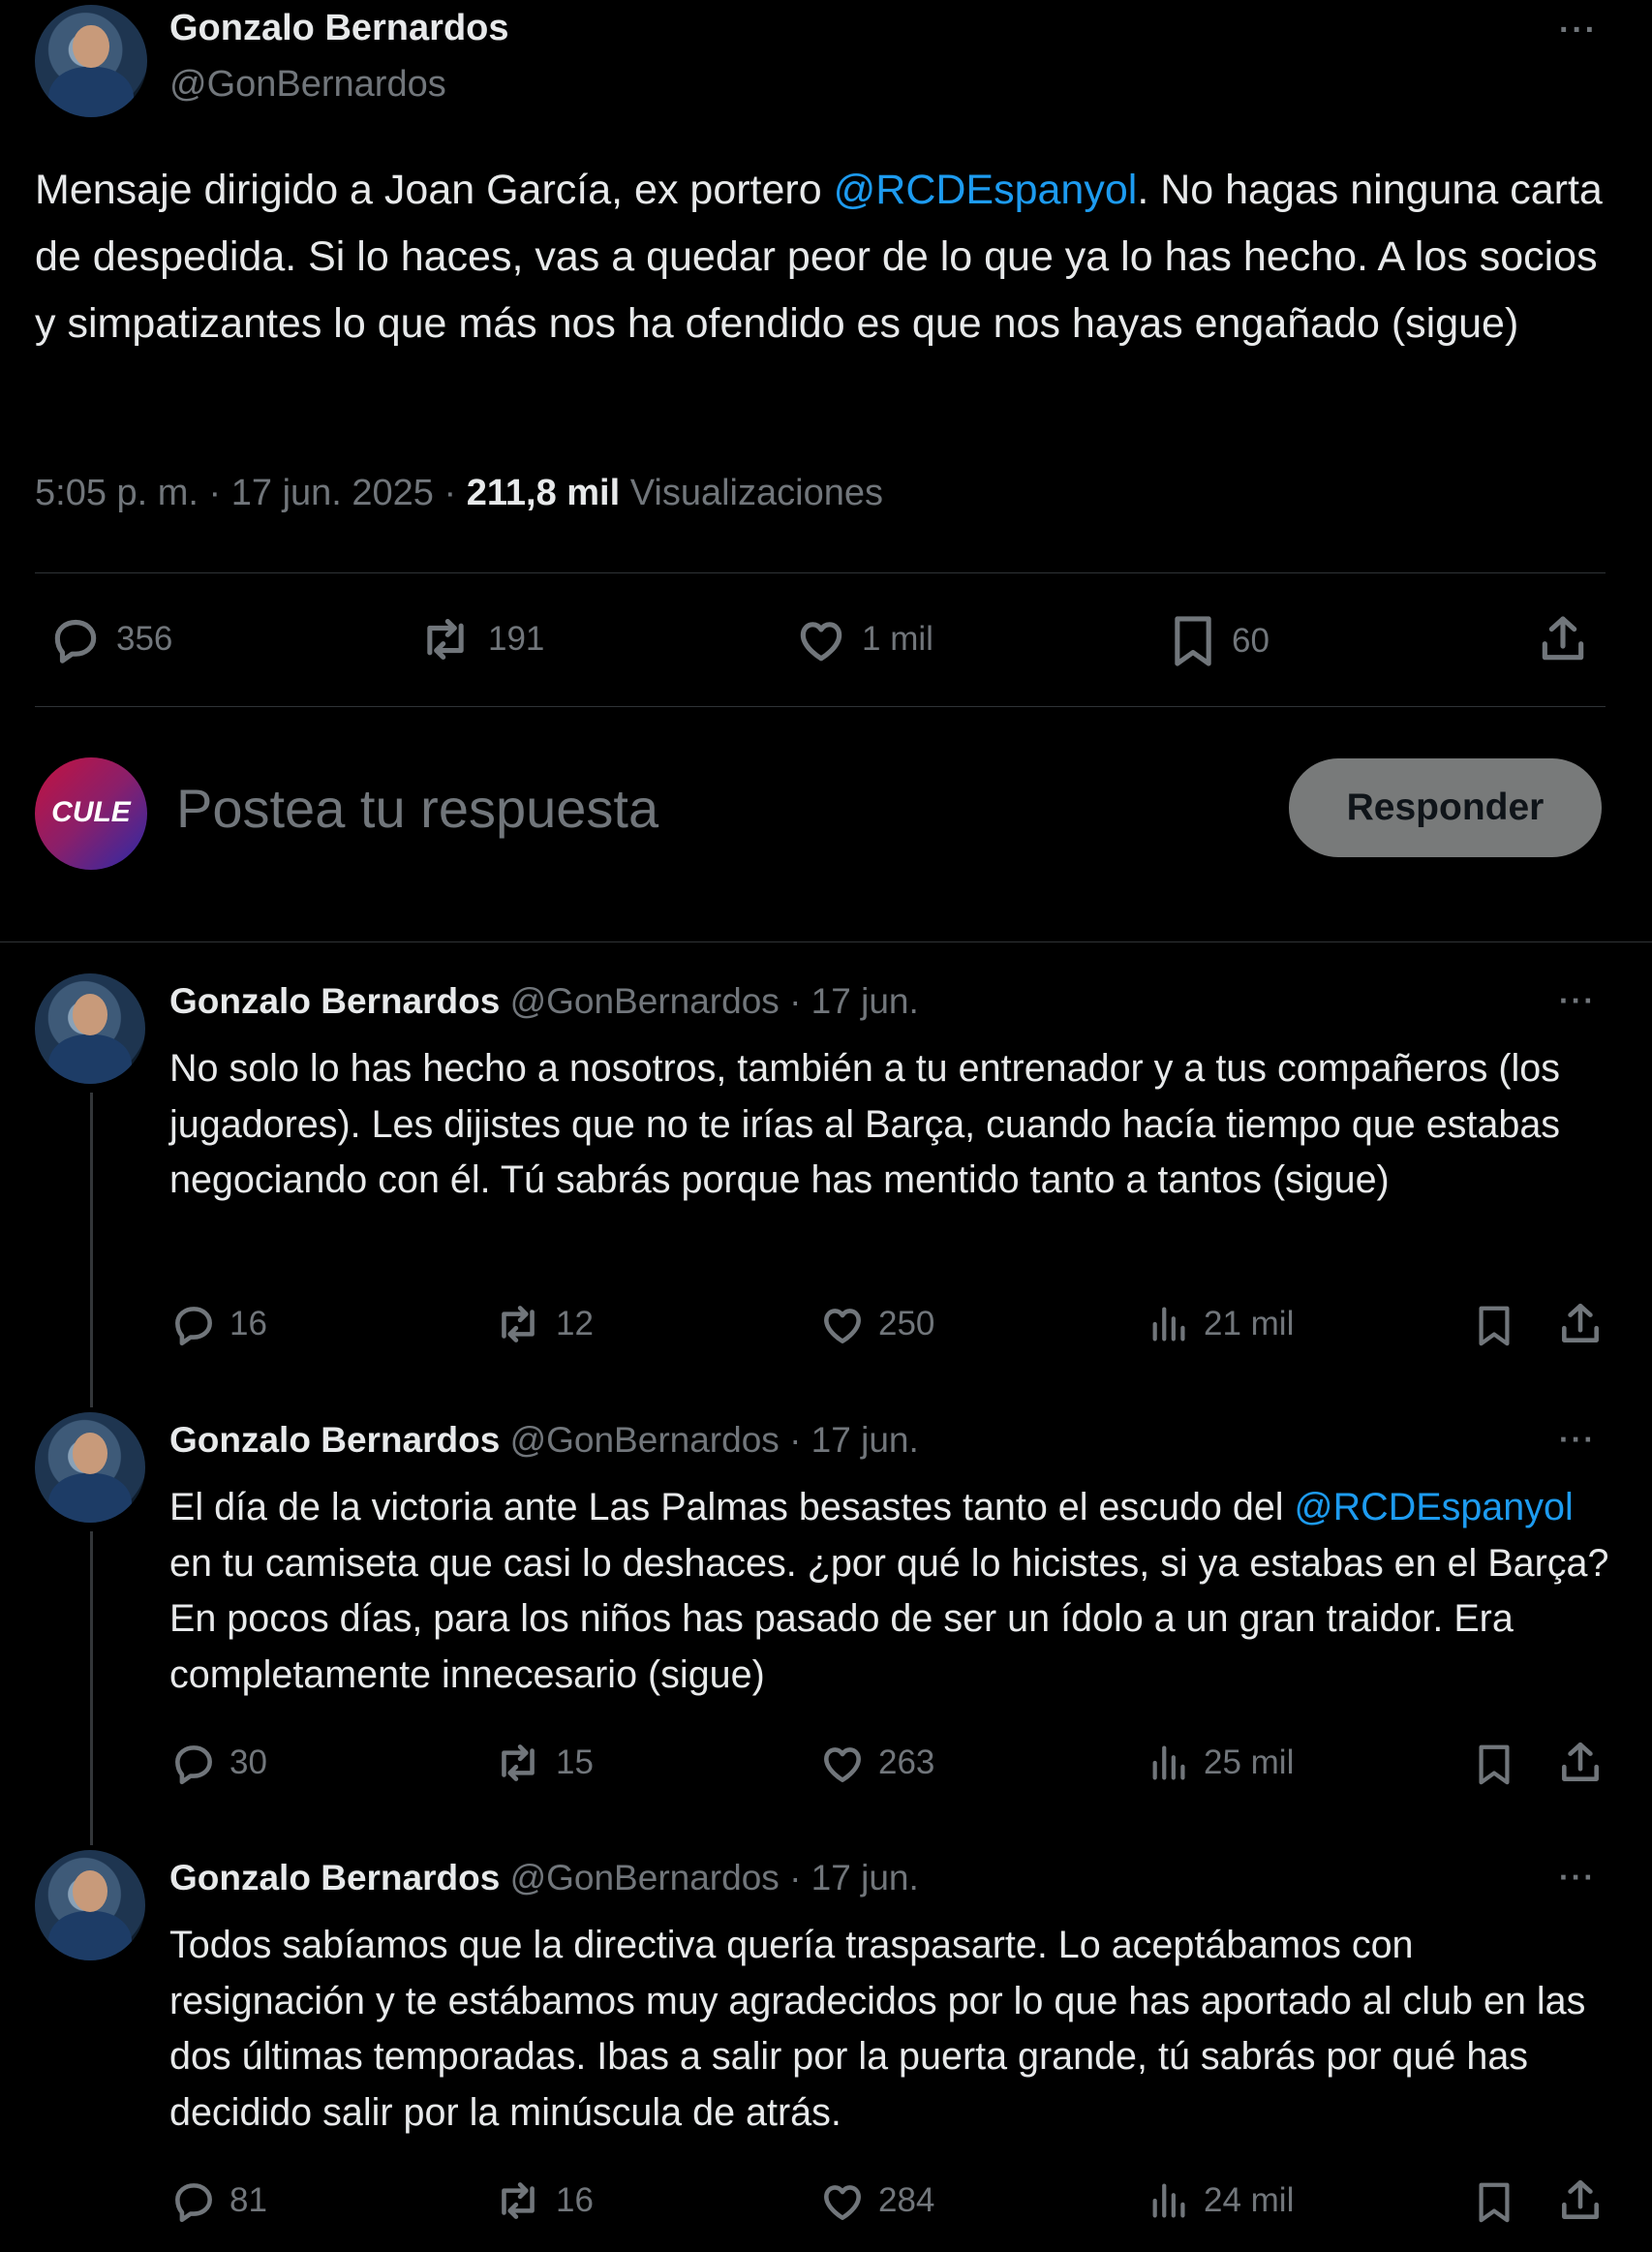  I want to click on views-count: 25 mil, so click(1249, 1762).